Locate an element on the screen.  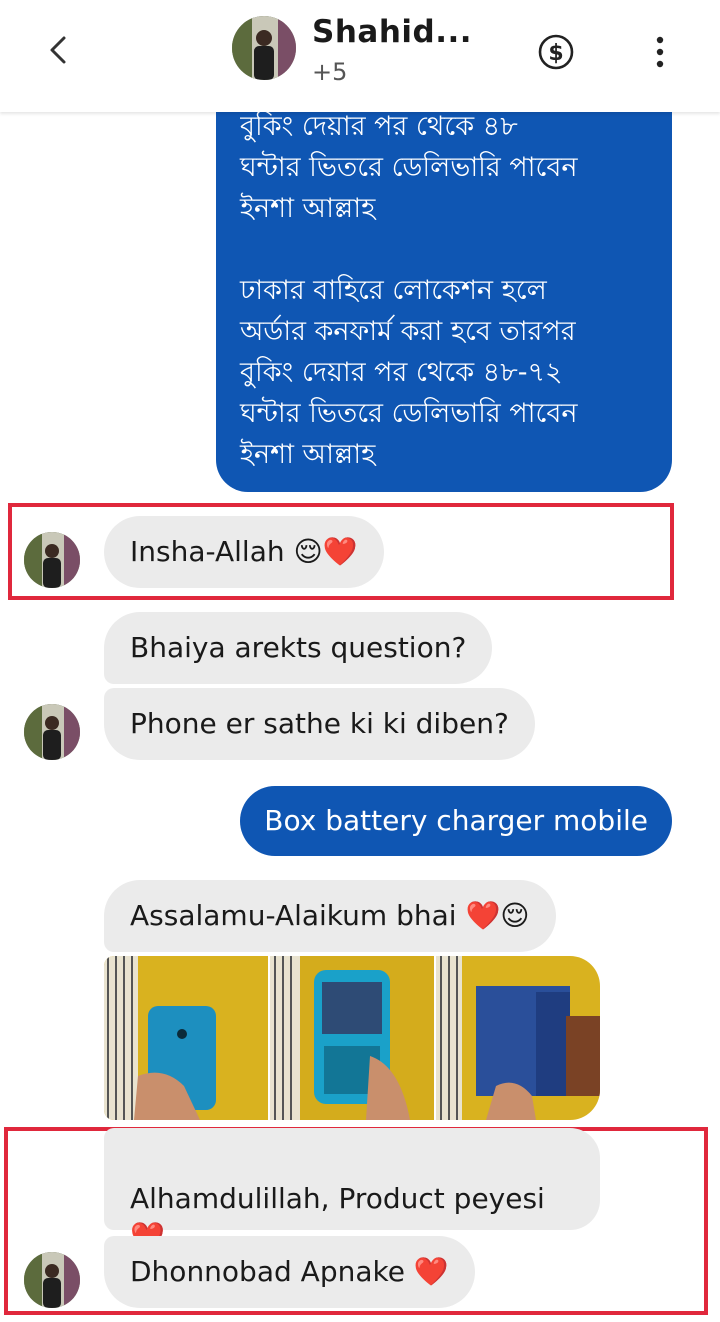
incoming-message: Insha-Allah 😌❤️ is located at coordinates (244, 552).